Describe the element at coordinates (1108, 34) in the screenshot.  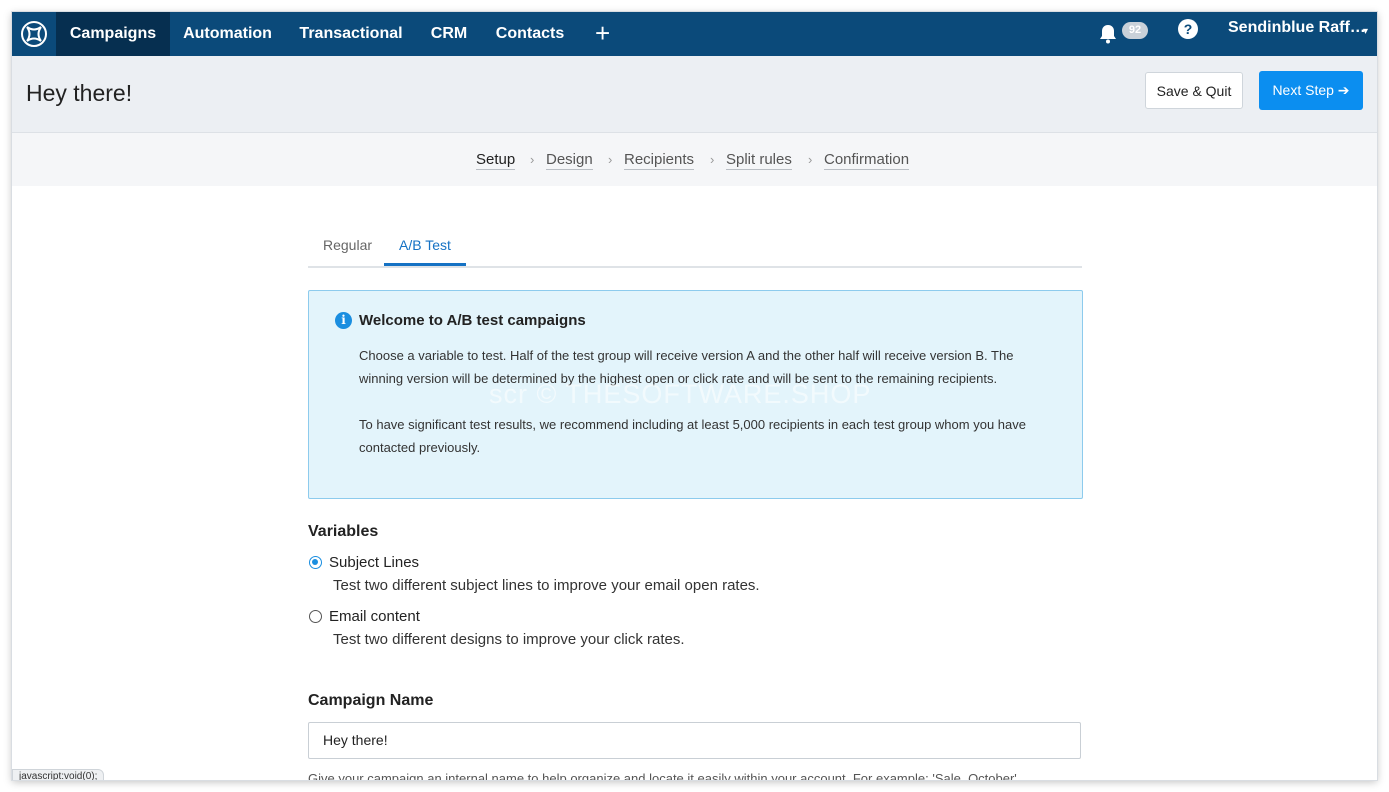
I see `bell-icon` at that location.